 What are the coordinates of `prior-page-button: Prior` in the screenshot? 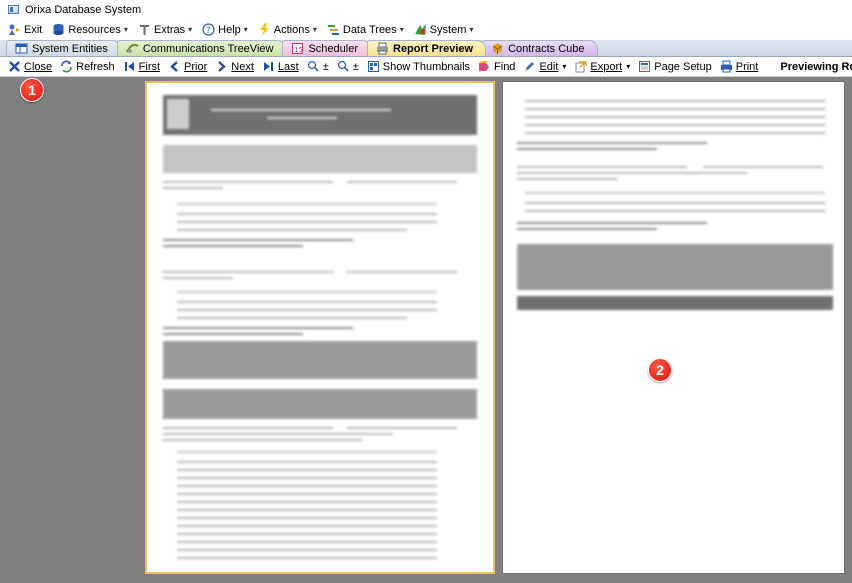 It's located at (187, 66).